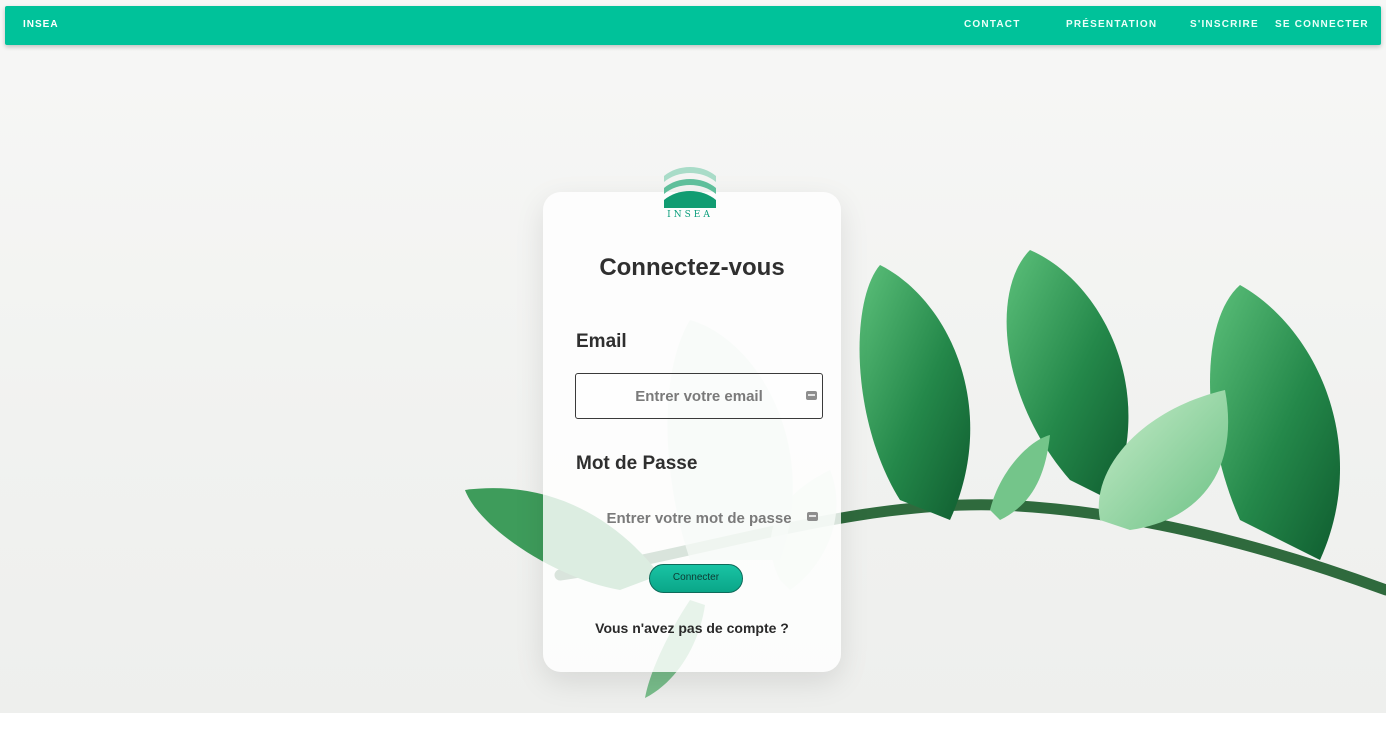  I want to click on nav-presentation: PRÉSENTATION, so click(1111, 24).